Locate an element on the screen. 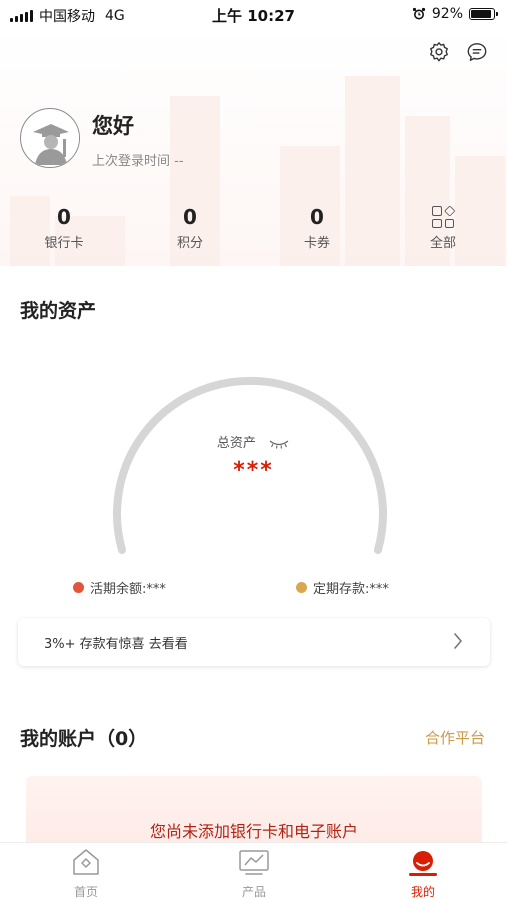 The image size is (507, 900). stat-all: 全部 is located at coordinates (443, 227).